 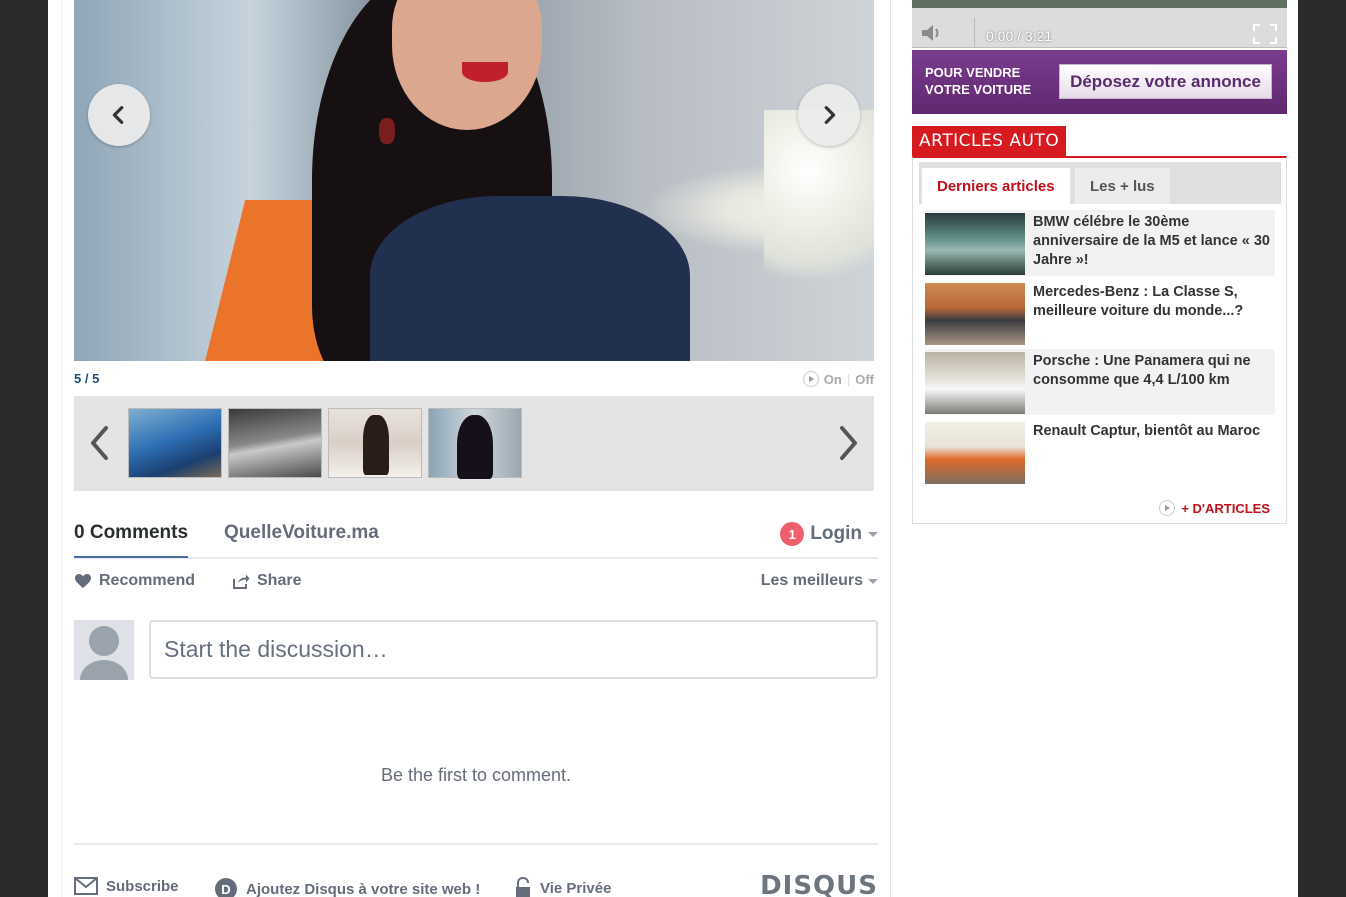 I want to click on svg-text: D, so click(x=225, y=889).